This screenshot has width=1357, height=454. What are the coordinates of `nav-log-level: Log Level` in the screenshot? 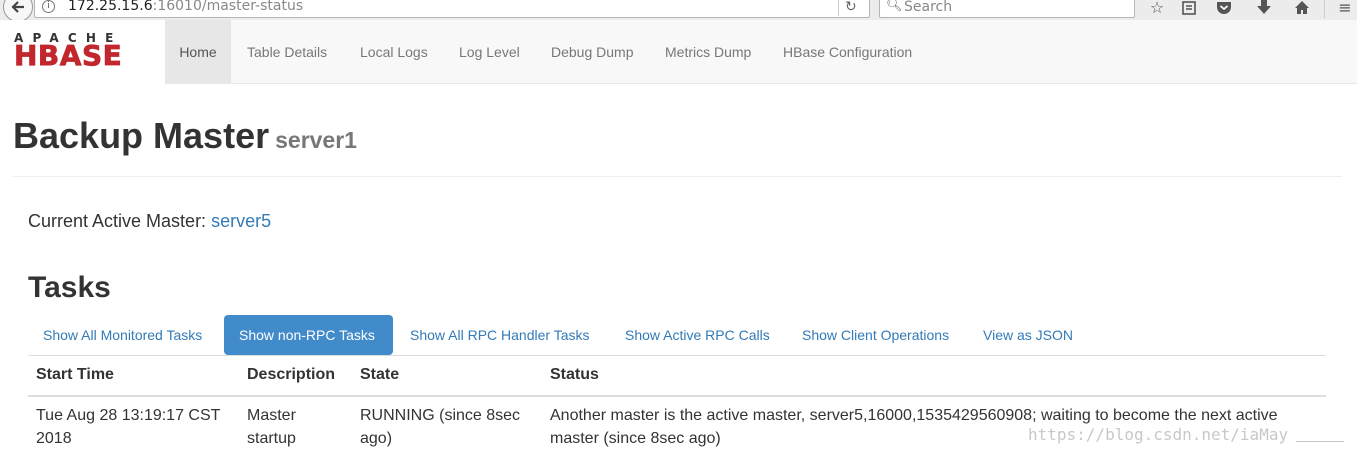 It's located at (489, 52).